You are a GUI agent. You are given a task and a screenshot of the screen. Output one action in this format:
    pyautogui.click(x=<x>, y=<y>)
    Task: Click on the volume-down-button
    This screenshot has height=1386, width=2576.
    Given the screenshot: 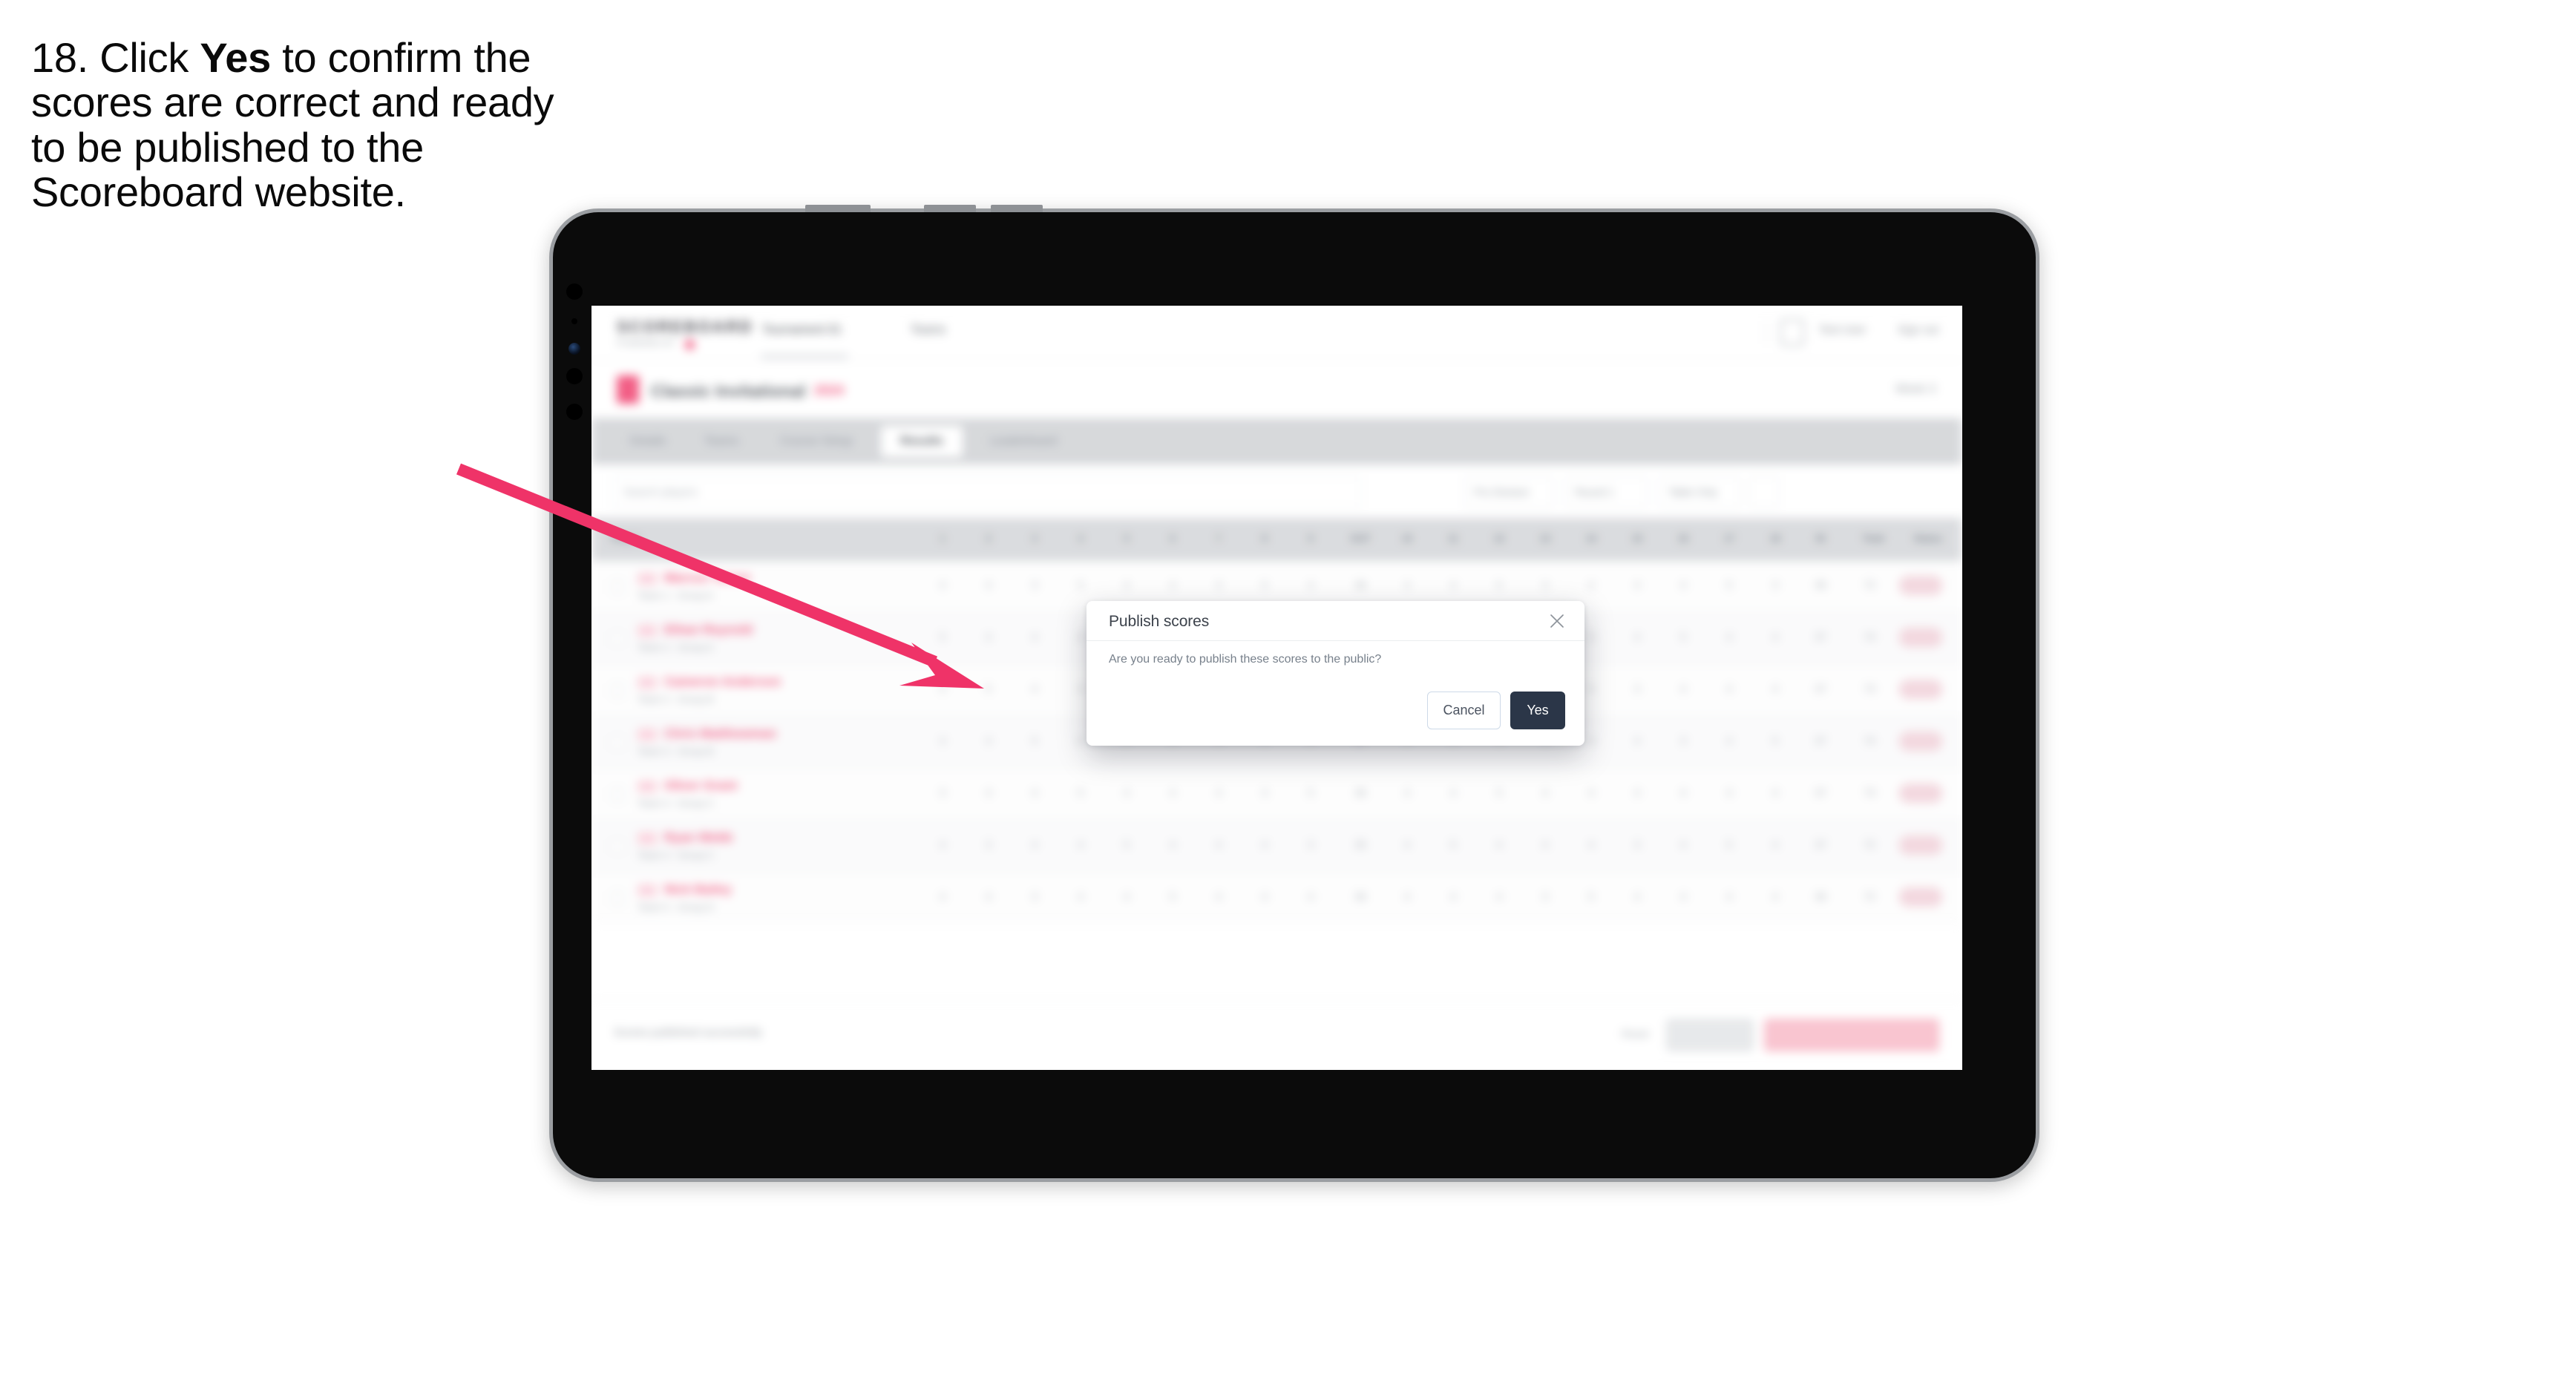 What is the action you would take?
    pyautogui.click(x=1017, y=209)
    